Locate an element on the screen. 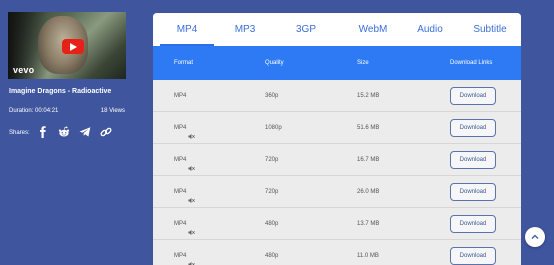 The image size is (554, 265). cell-quality: 360p is located at coordinates (272, 96).